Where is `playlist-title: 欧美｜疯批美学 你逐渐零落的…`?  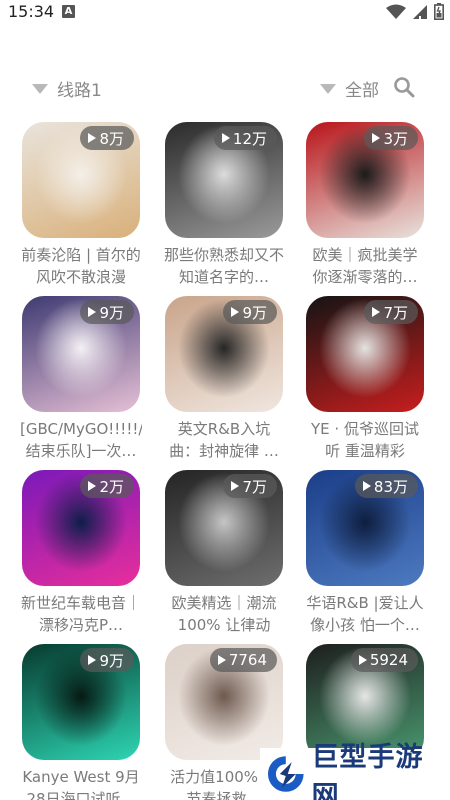
playlist-title: 欧美｜疯批美学 你逐渐零落的… is located at coordinates (365, 266).